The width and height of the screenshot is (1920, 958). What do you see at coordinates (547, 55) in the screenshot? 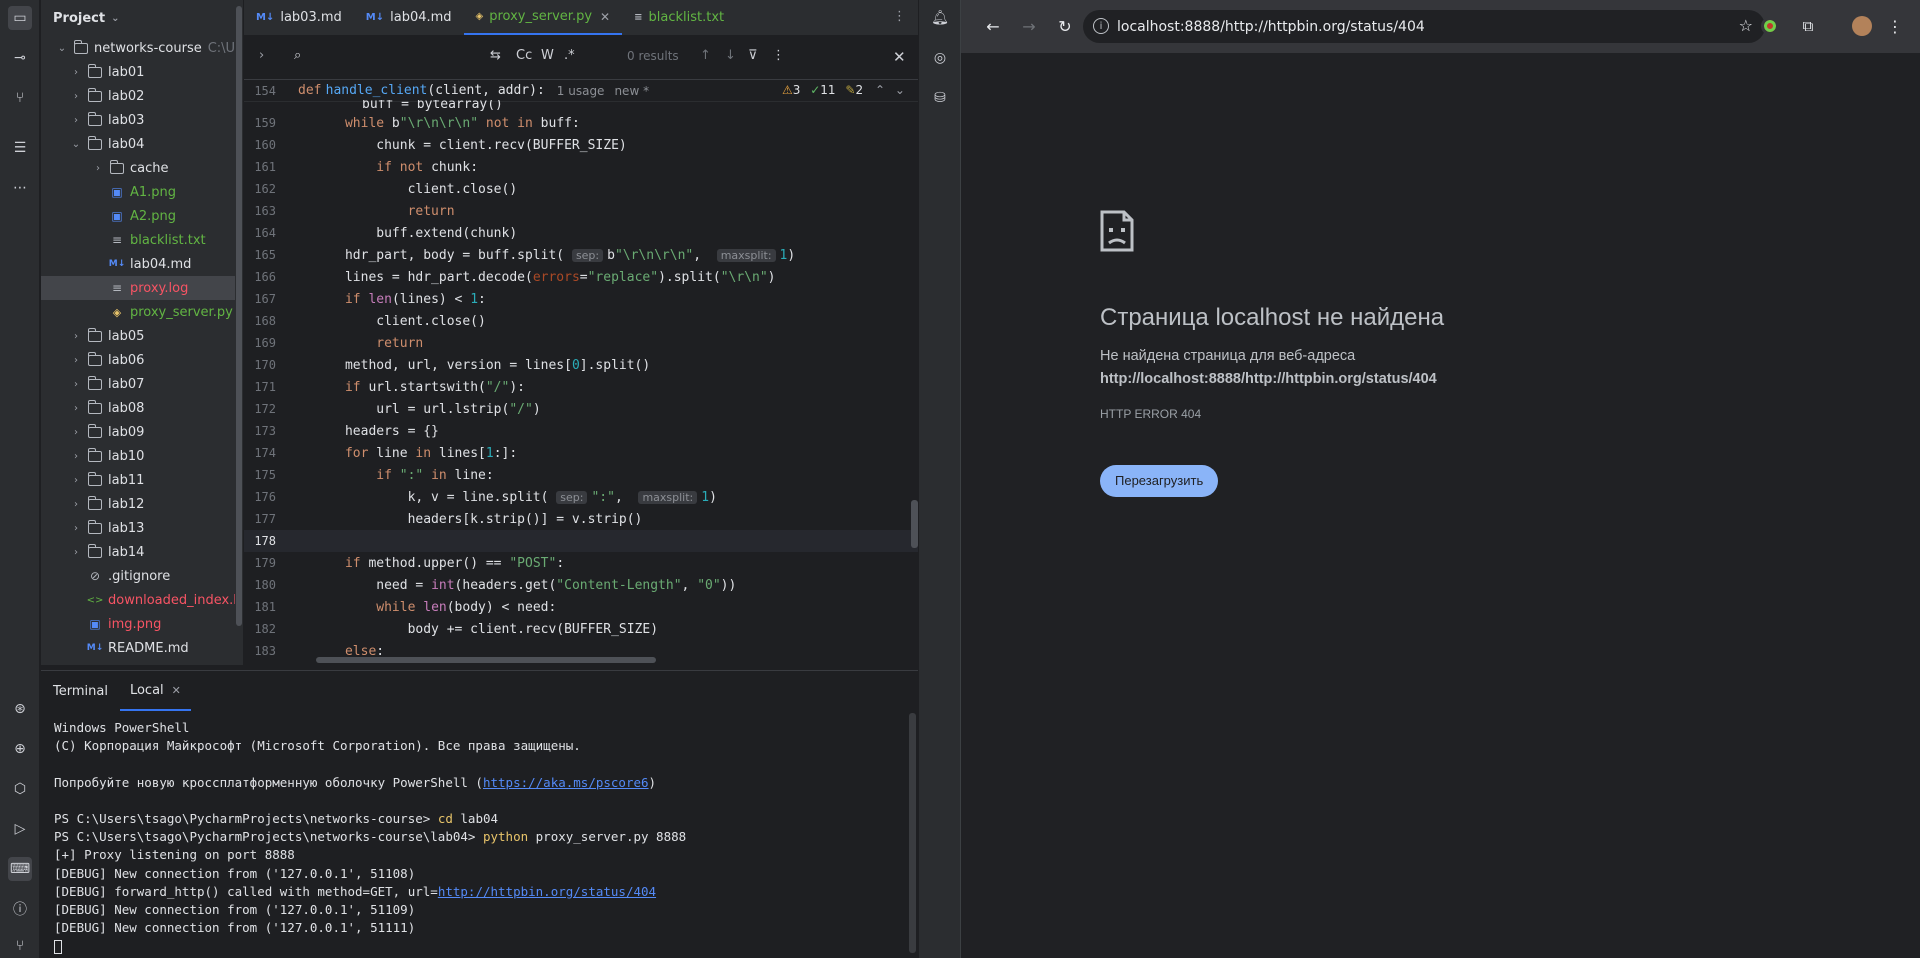
I see `words-toggle: W` at bounding box center [547, 55].